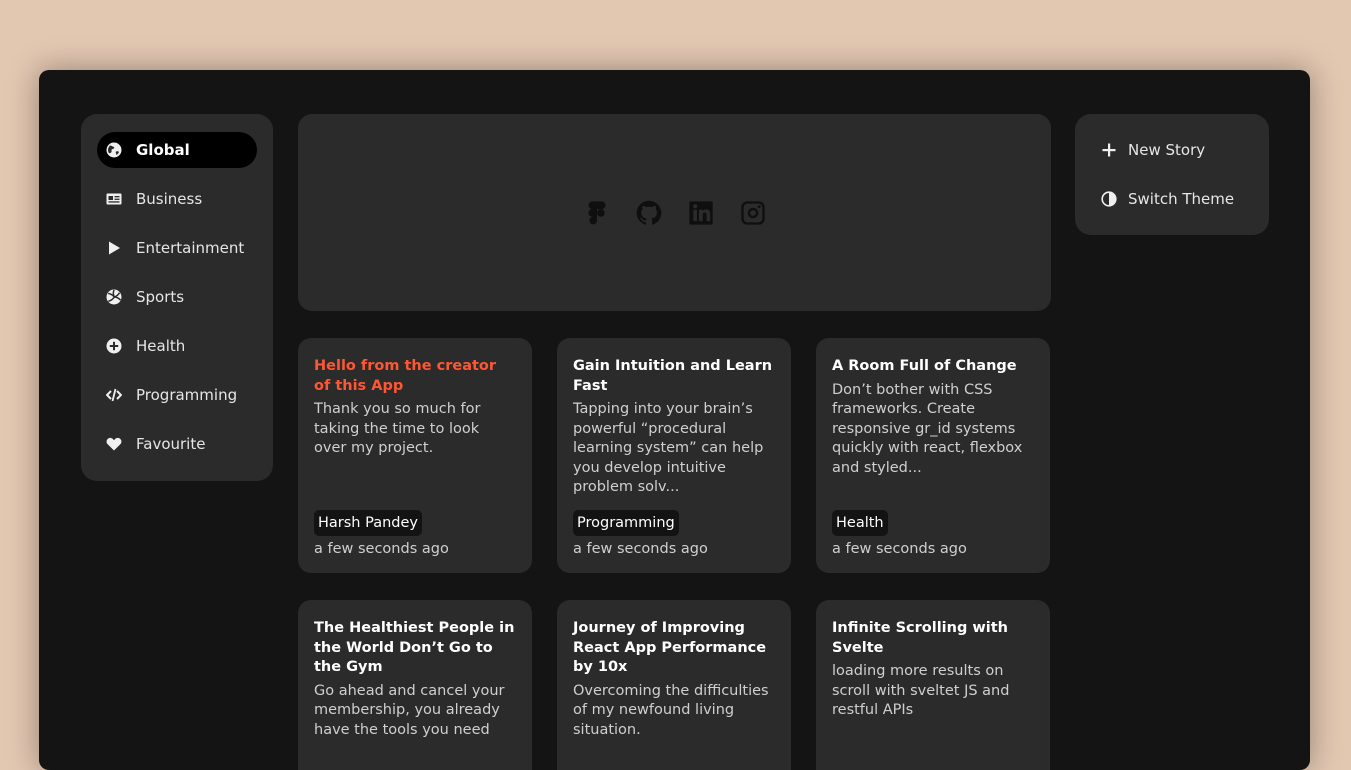 This screenshot has width=1351, height=770. I want to click on figma-icon, so click(596, 212).